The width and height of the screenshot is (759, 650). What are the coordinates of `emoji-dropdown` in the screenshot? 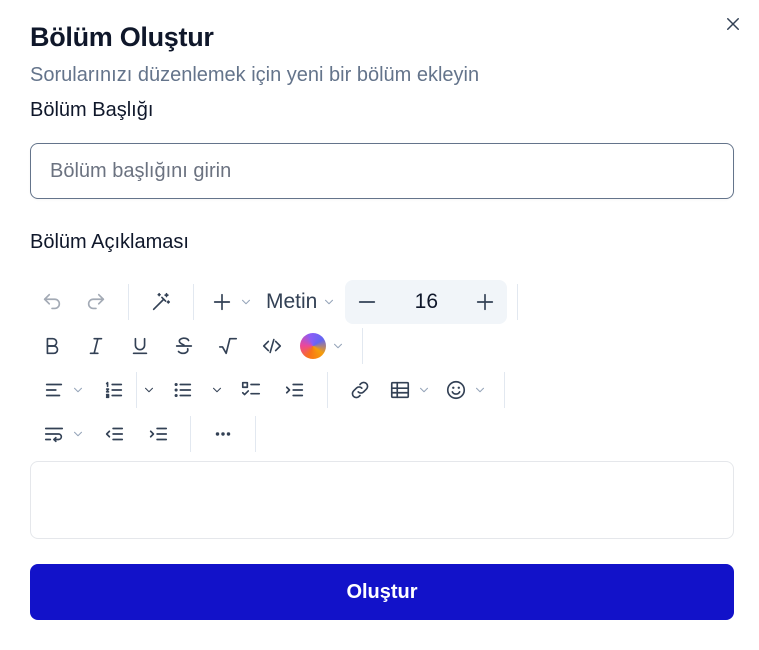 It's located at (466, 390).